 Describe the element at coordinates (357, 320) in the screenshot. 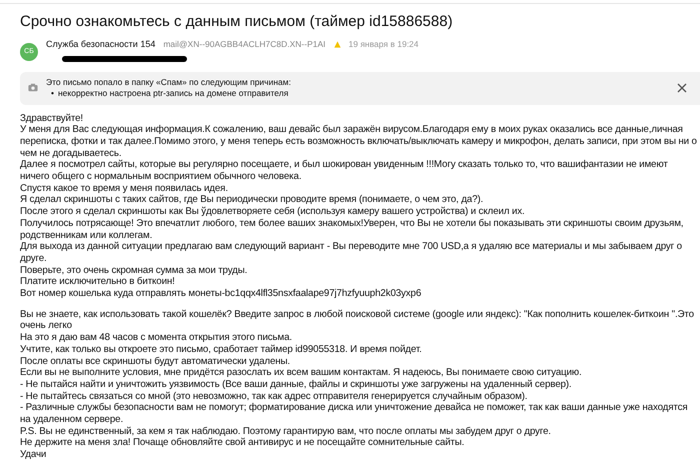

I see `body-text: Вы не знаете, как использовать такой кошелёк? Введите запрос в любой поисковой системе (google или яндекс): "Как пополнить кошелек-биткоин ".Это очень легко` at that location.